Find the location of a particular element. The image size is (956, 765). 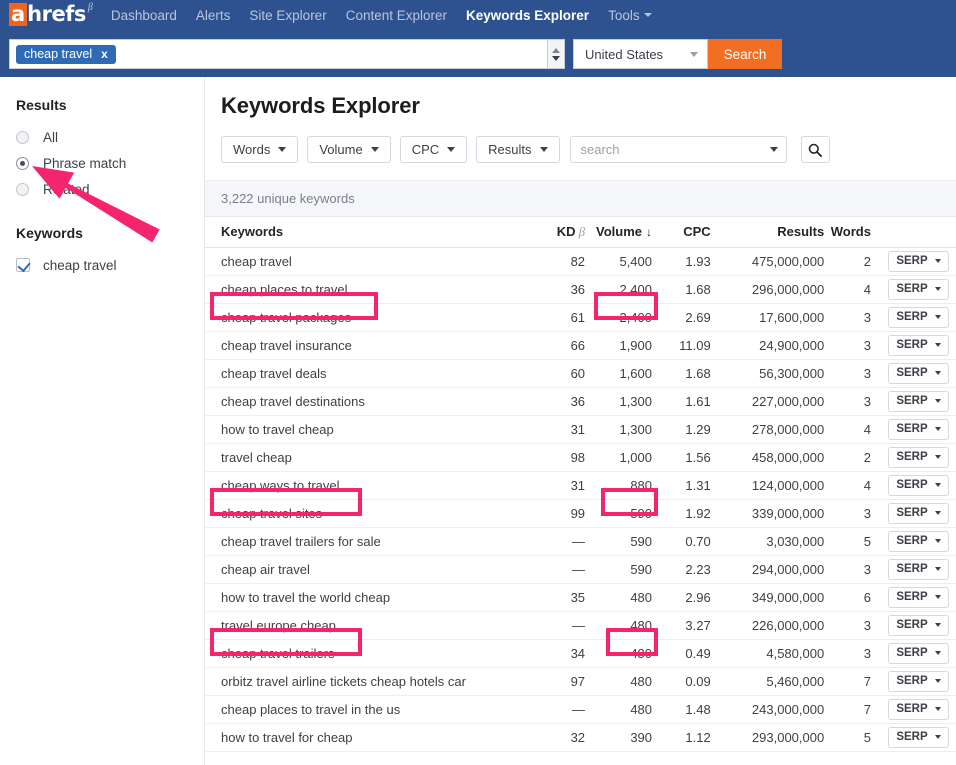

column-header-words: Words is located at coordinates (852, 232).